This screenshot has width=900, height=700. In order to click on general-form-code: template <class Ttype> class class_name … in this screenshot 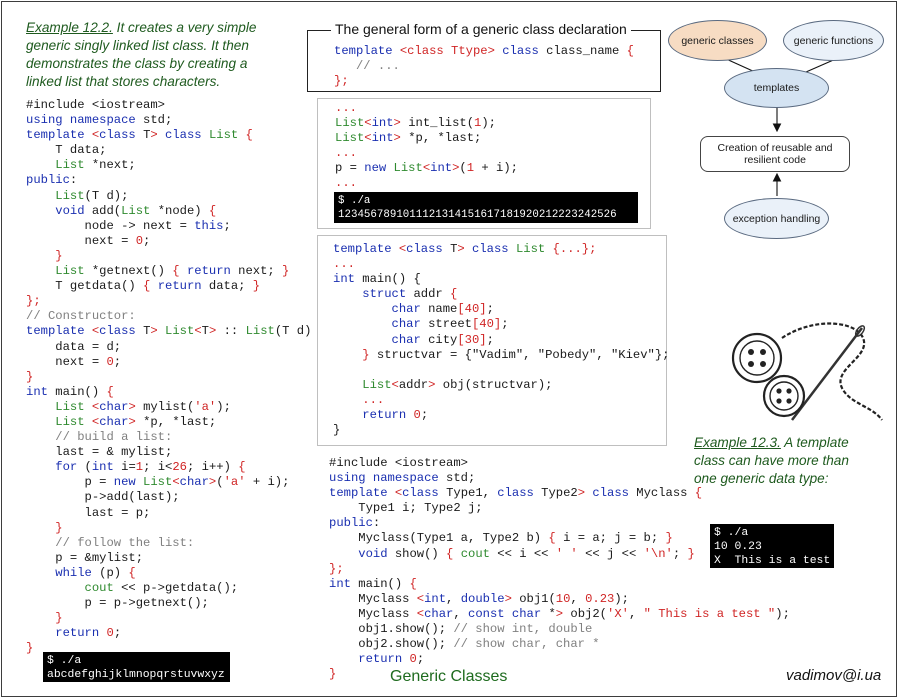, I will do `click(484, 66)`.